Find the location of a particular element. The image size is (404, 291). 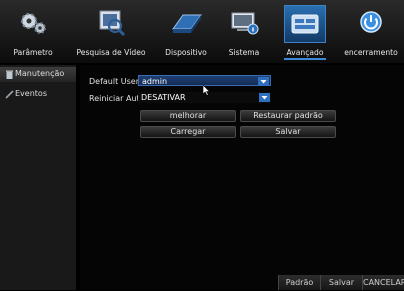

tab-encerramento: encerramento is located at coordinates (371, 31).